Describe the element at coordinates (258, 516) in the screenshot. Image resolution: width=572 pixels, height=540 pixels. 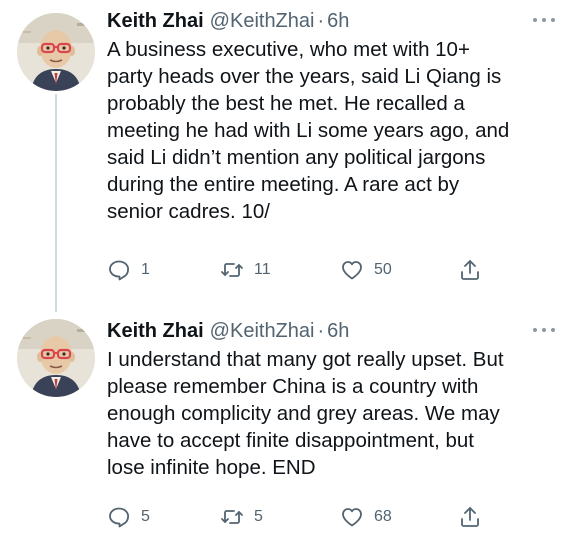
I see `retweet-count: 5` at that location.